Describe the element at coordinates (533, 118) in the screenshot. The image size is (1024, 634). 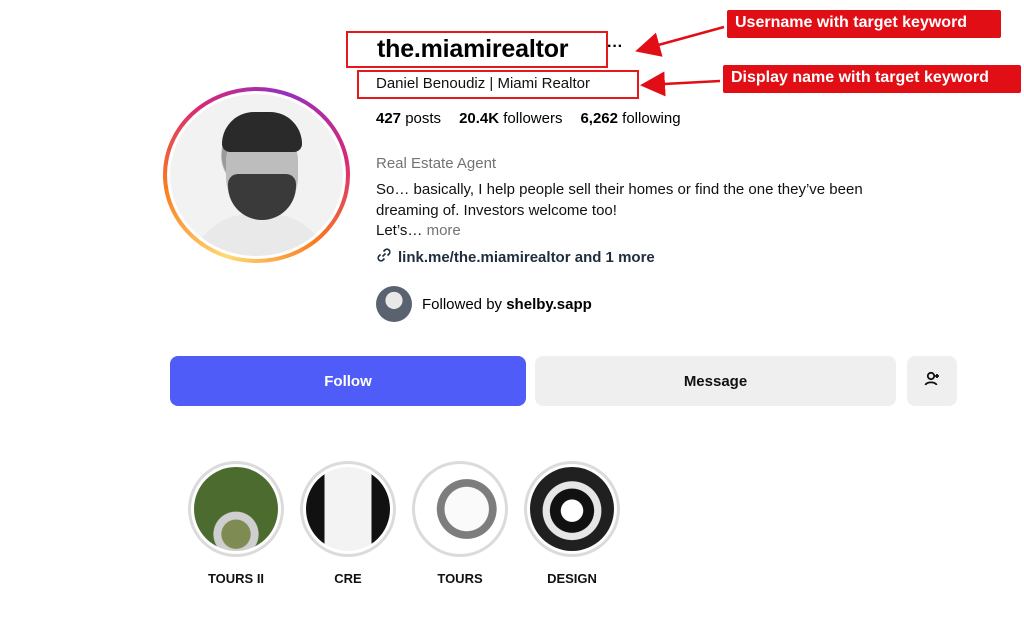
I see `followers-label: followers` at that location.